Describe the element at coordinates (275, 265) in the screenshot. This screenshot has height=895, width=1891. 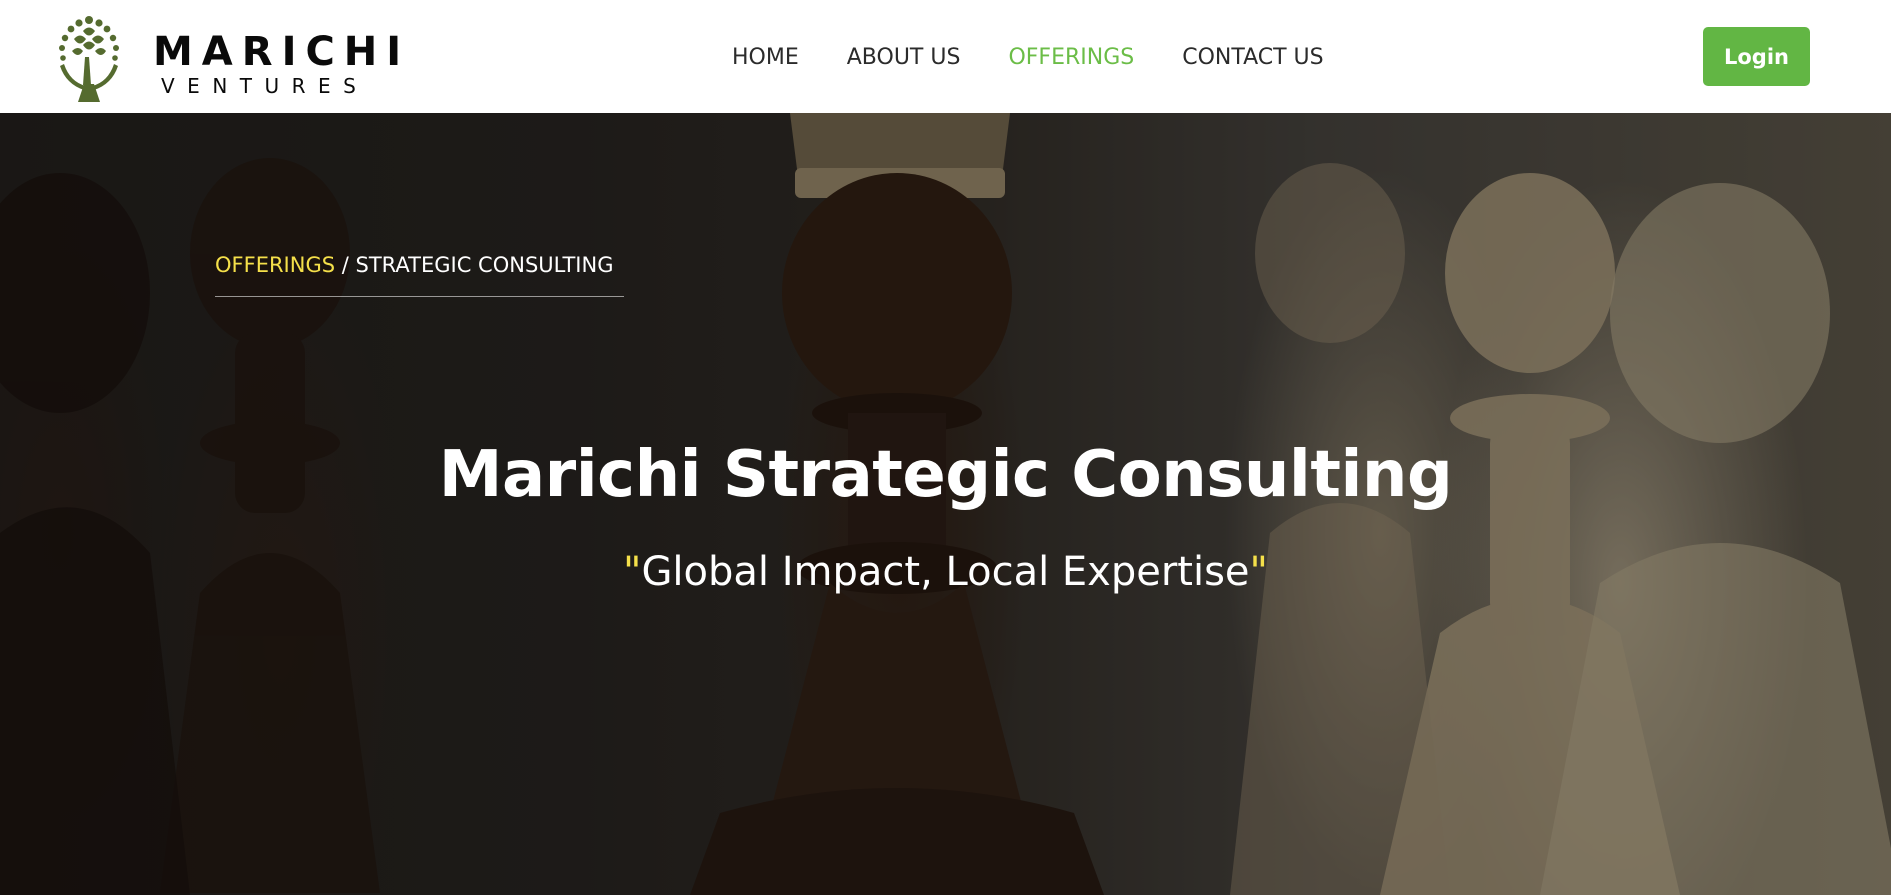
I see `breadcrumb-offerings-link: OFFERINGS` at that location.